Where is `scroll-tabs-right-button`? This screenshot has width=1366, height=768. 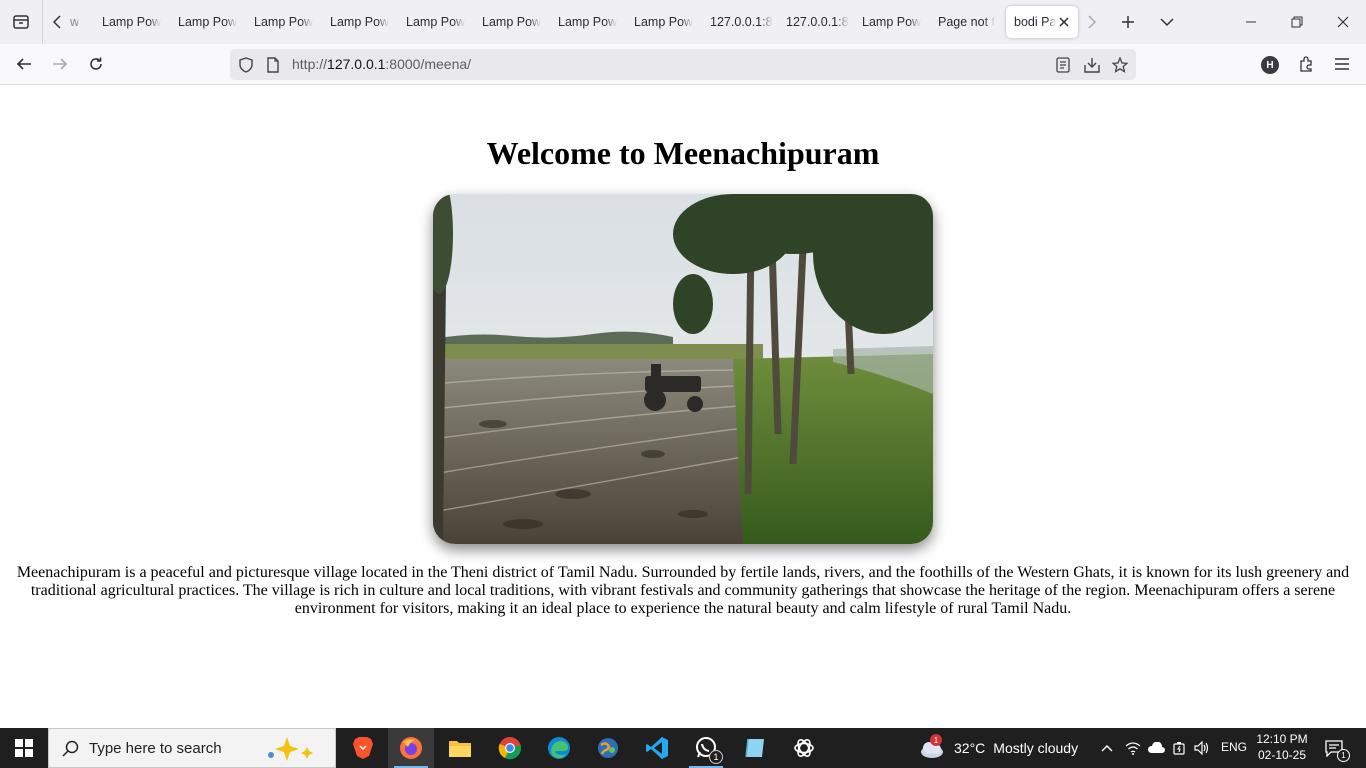 scroll-tabs-right-button is located at coordinates (1092, 22).